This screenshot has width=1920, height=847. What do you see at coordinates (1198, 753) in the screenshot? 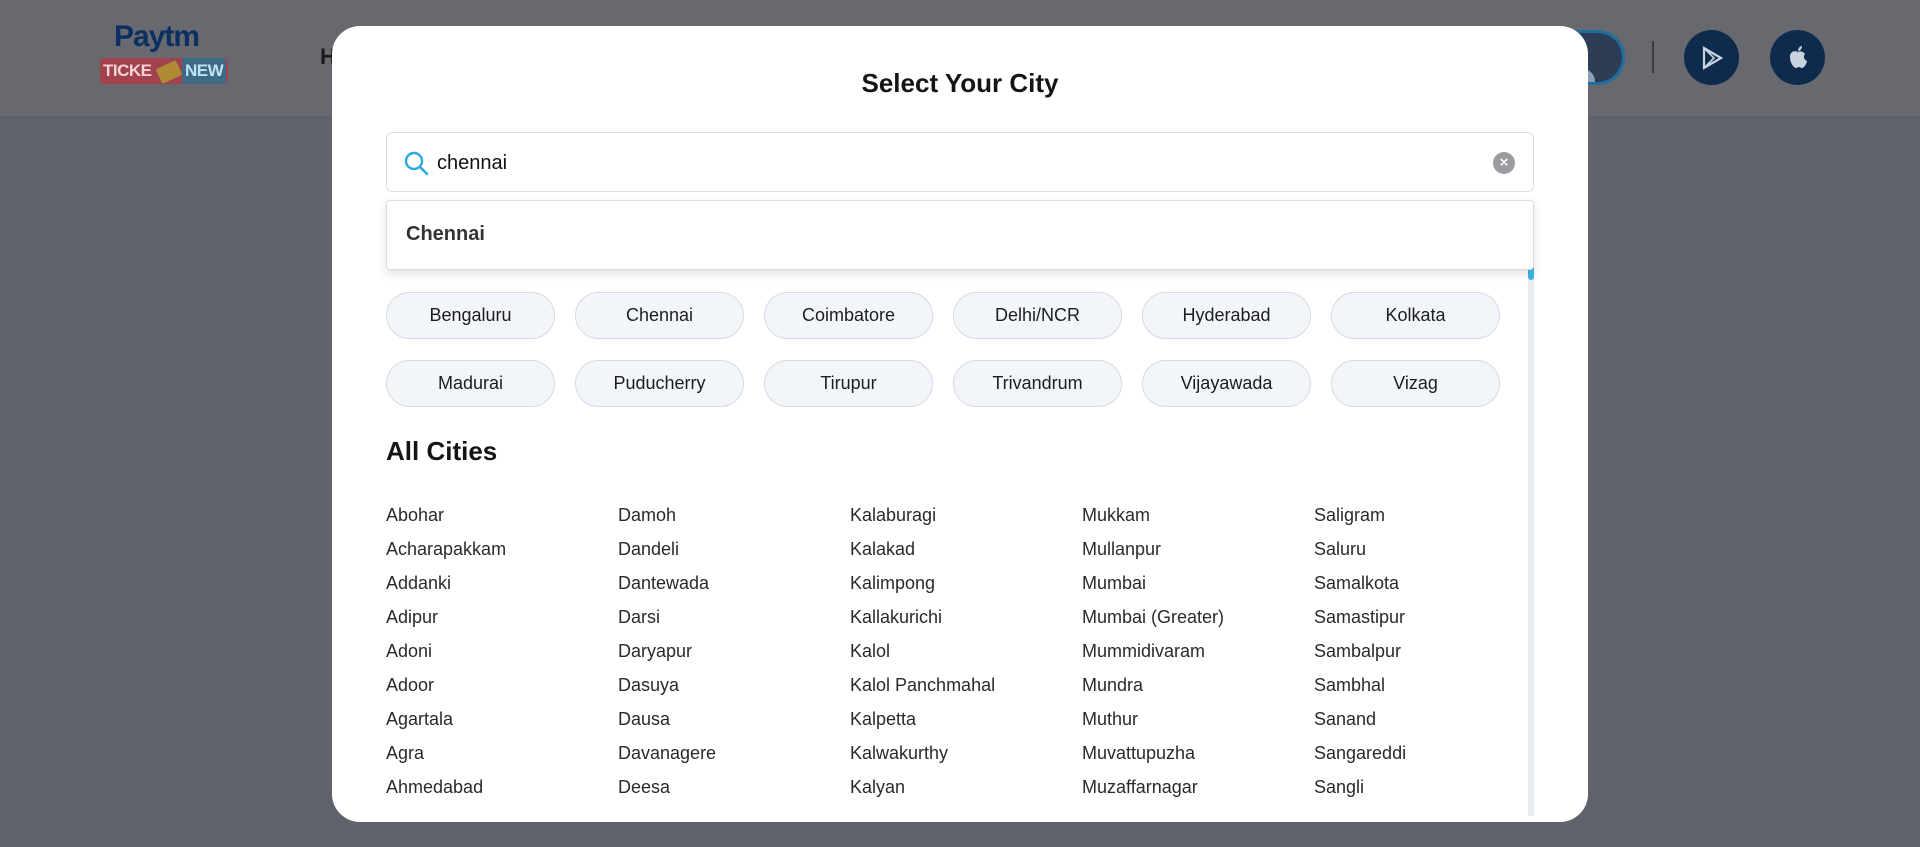
I see `city-link: Muvattupuzha` at bounding box center [1198, 753].